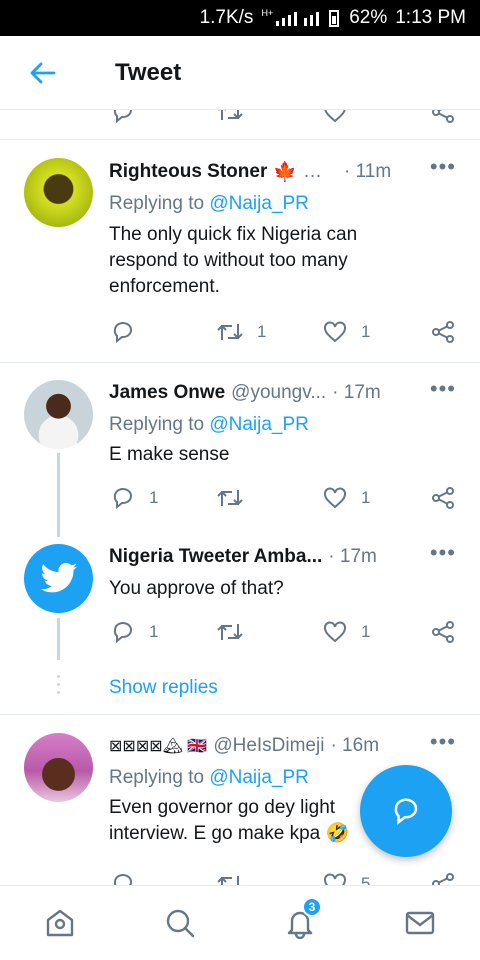 The height and width of the screenshot is (960, 480). I want to click on tweet-header: Nigeria Tweeter Amba... · 17m •••, so click(287, 555).